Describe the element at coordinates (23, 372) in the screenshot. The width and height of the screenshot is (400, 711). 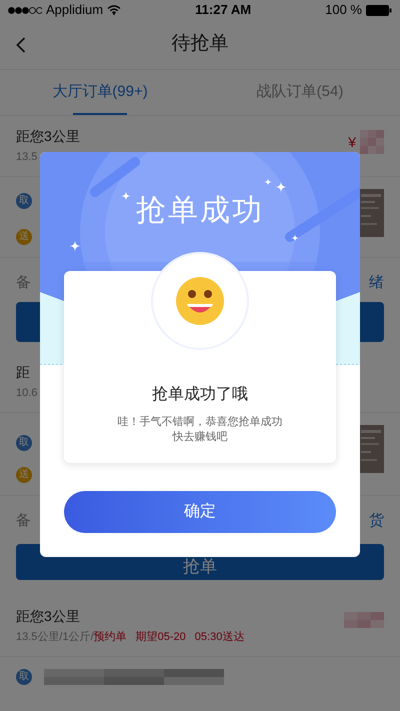
I see `order-distance: 距` at that location.